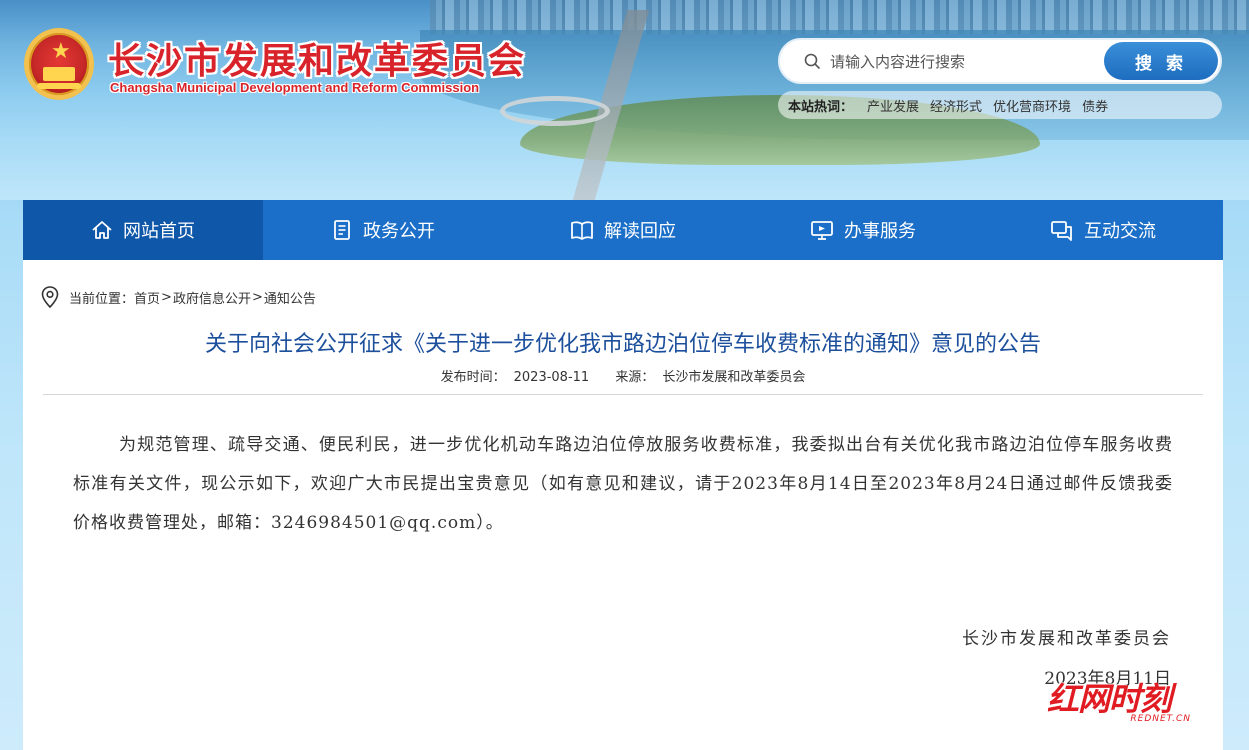 The width and height of the screenshot is (1249, 750). What do you see at coordinates (1032, 105) in the screenshot?
I see `hot-term: 优化营商环境` at bounding box center [1032, 105].